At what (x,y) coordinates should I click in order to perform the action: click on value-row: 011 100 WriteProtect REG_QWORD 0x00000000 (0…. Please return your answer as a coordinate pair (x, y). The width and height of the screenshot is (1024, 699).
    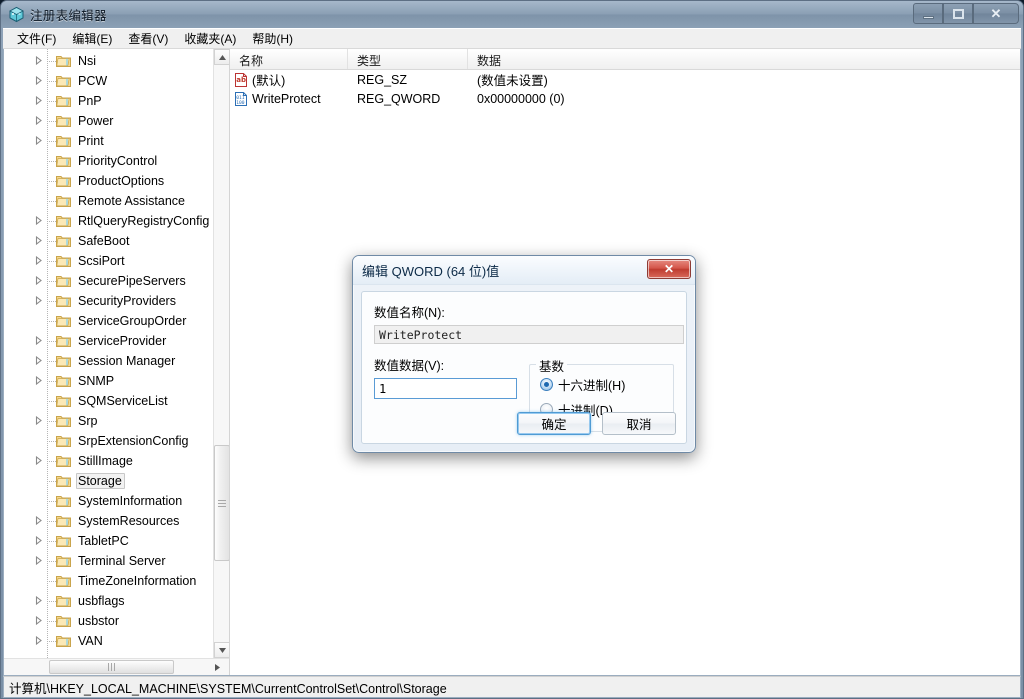
    Looking at the image, I should click on (625, 98).